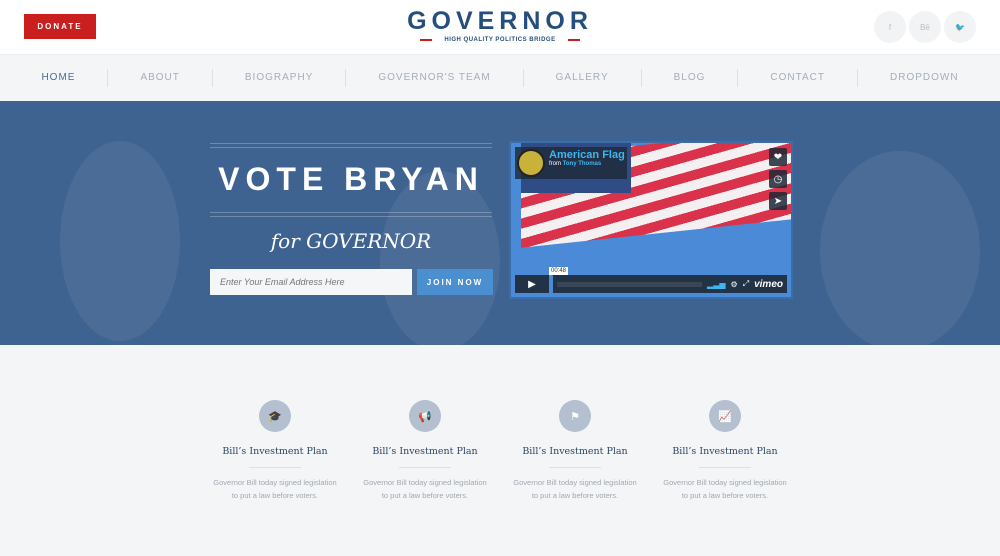 The width and height of the screenshot is (1000, 556). Describe the element at coordinates (960, 27) in the screenshot. I see `twitter-icon: 🐦` at that location.